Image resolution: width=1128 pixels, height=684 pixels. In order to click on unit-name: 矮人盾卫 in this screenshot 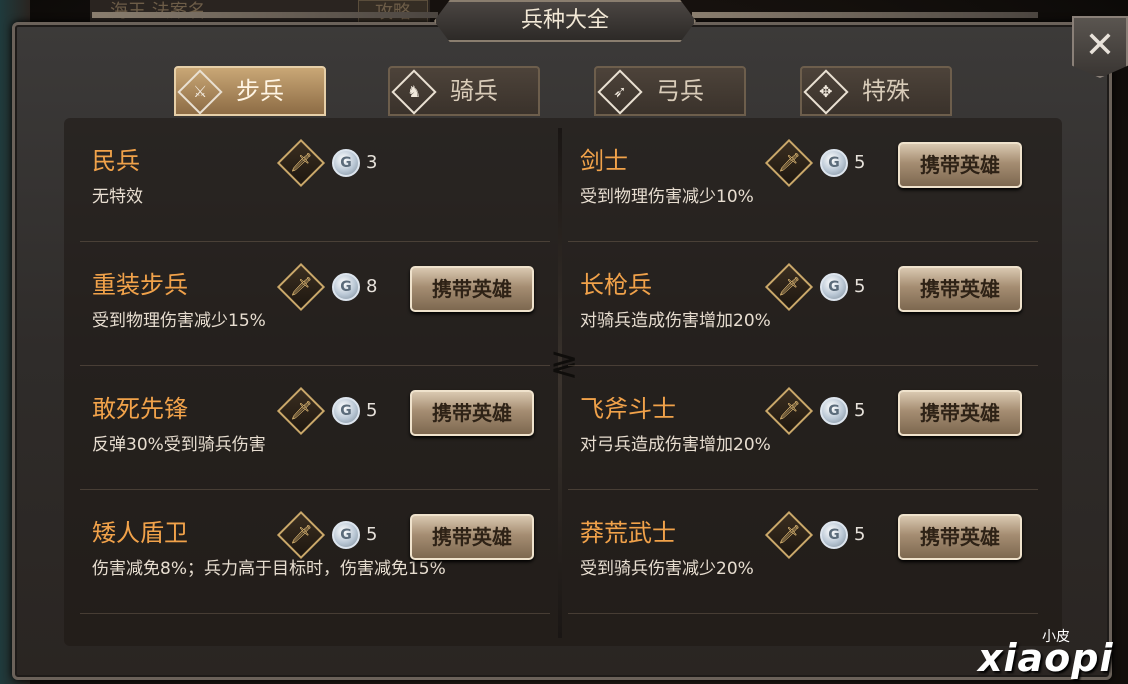, I will do `click(140, 533)`.